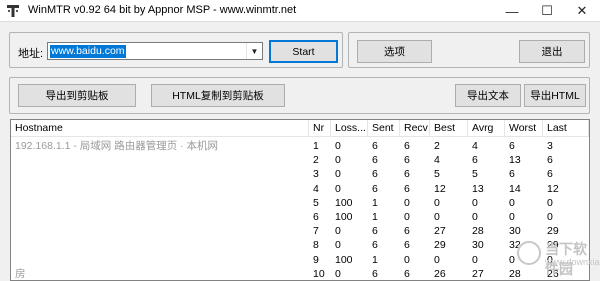 This screenshot has width=600, height=281. Describe the element at coordinates (300, 245) in the screenshot. I see `table-row: 8 0 6 6 29 30 32 29` at that location.